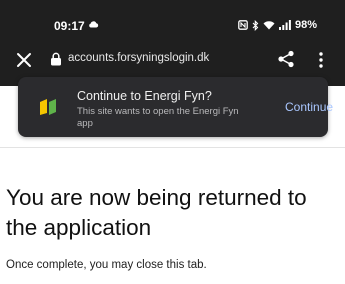 Image resolution: width=345 pixels, height=284 pixels. Describe the element at coordinates (69, 26) in the screenshot. I see `status-time: 09:17` at that location.